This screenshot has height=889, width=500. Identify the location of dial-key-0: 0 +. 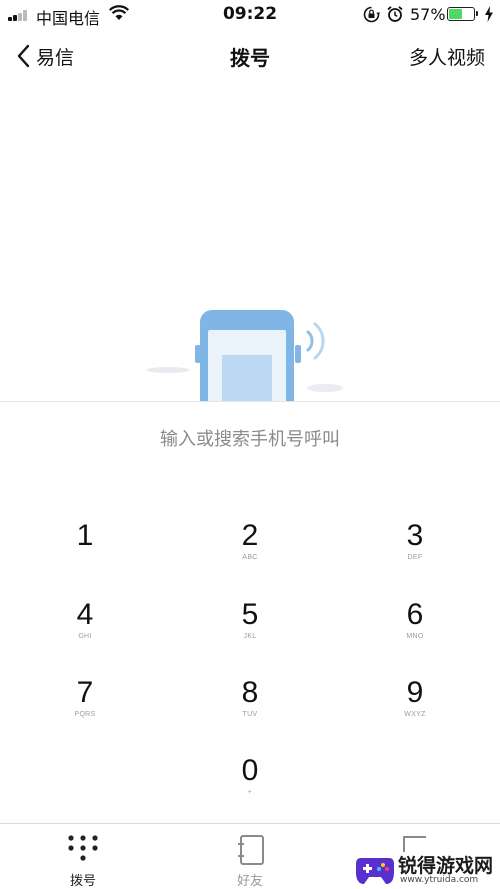
(250, 787).